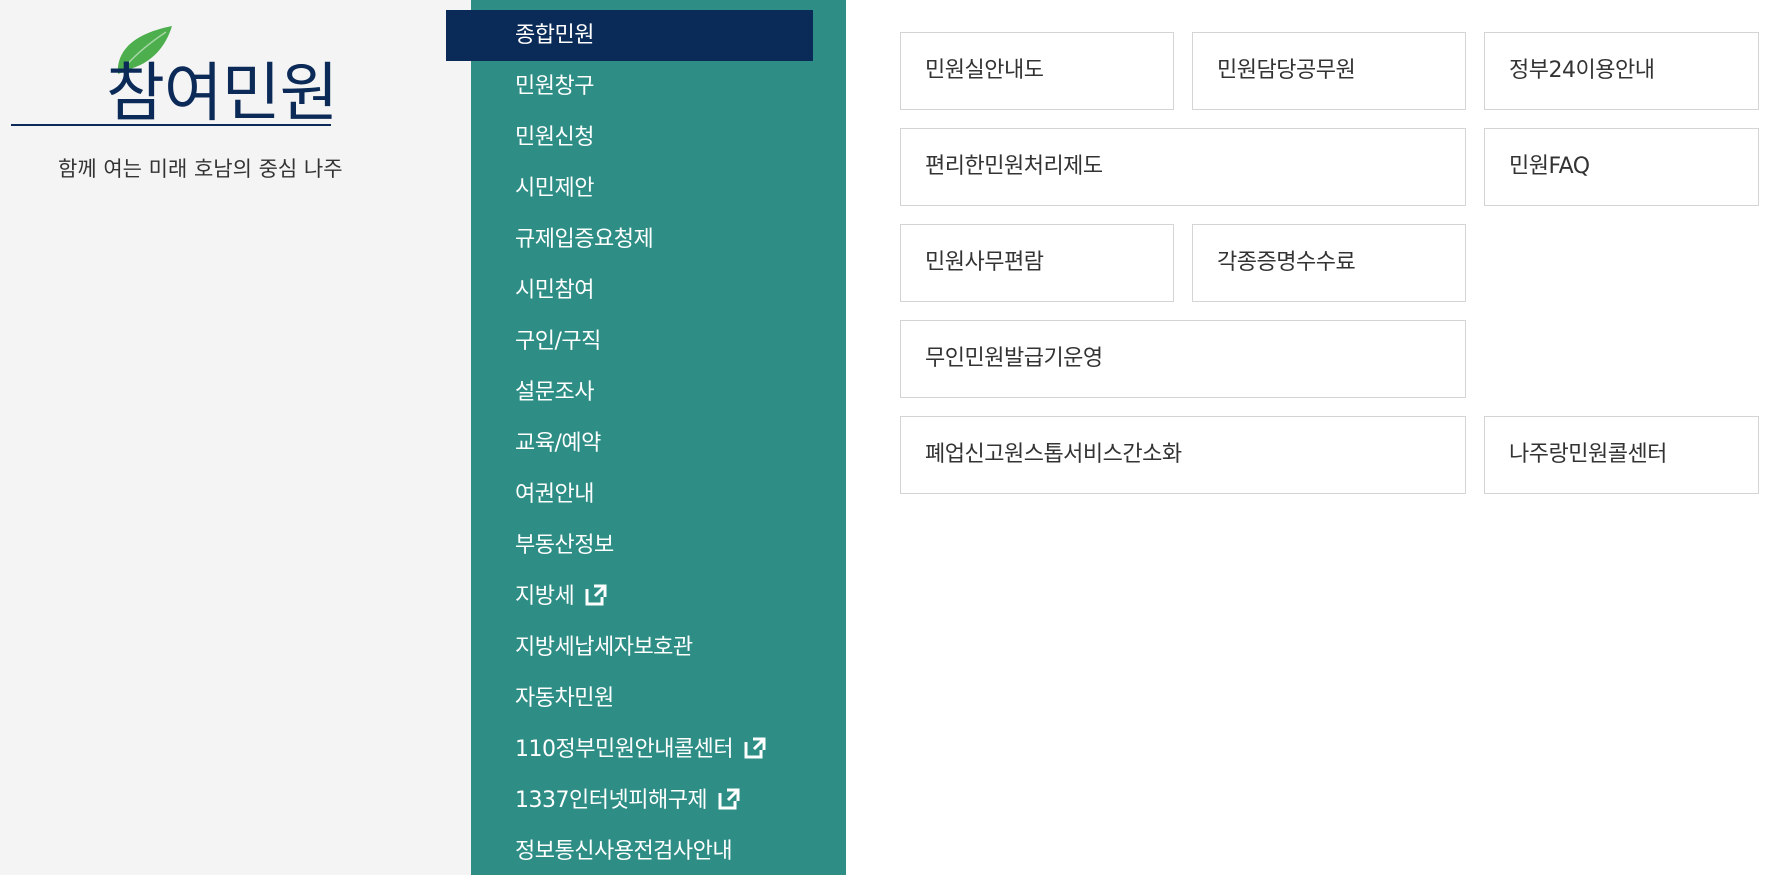 The height and width of the screenshot is (877, 1787). Describe the element at coordinates (658, 545) in the screenshot. I see `nav-item-real-estate: 부동산정보` at that location.